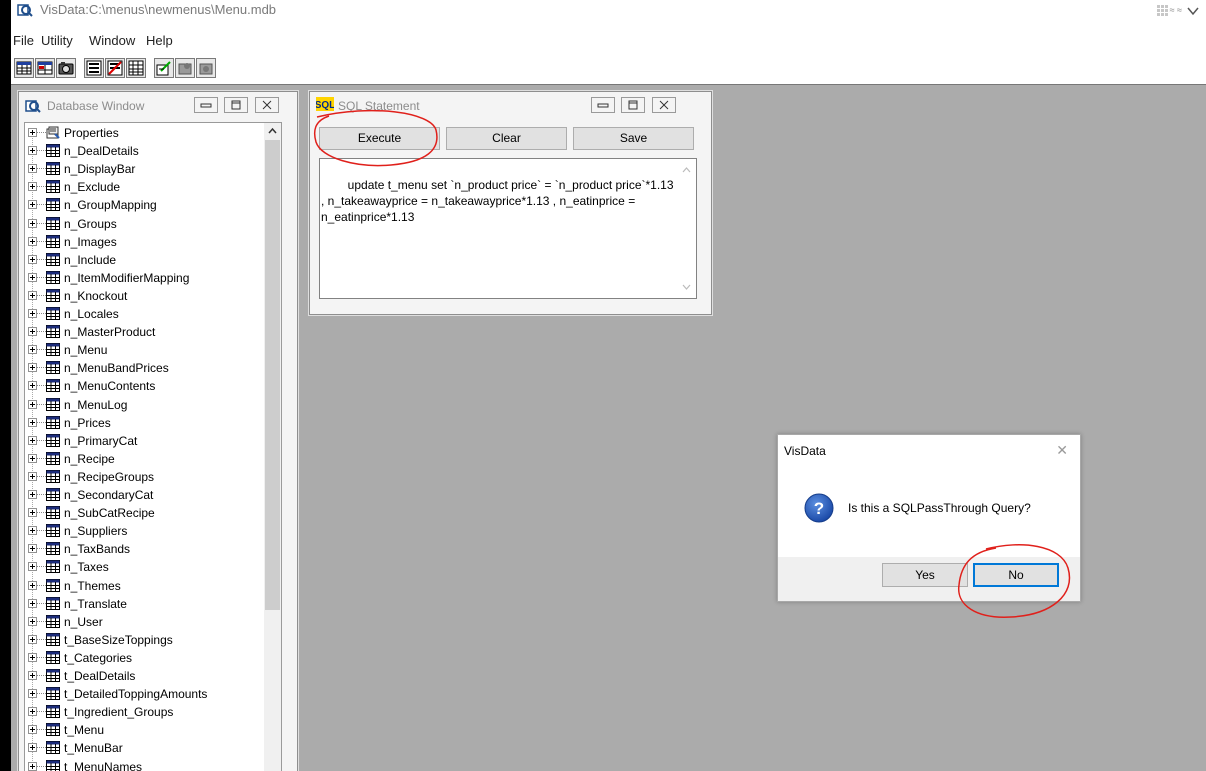  I want to click on tree-item-table: n_ItemModifierMapping, so click(153, 278).